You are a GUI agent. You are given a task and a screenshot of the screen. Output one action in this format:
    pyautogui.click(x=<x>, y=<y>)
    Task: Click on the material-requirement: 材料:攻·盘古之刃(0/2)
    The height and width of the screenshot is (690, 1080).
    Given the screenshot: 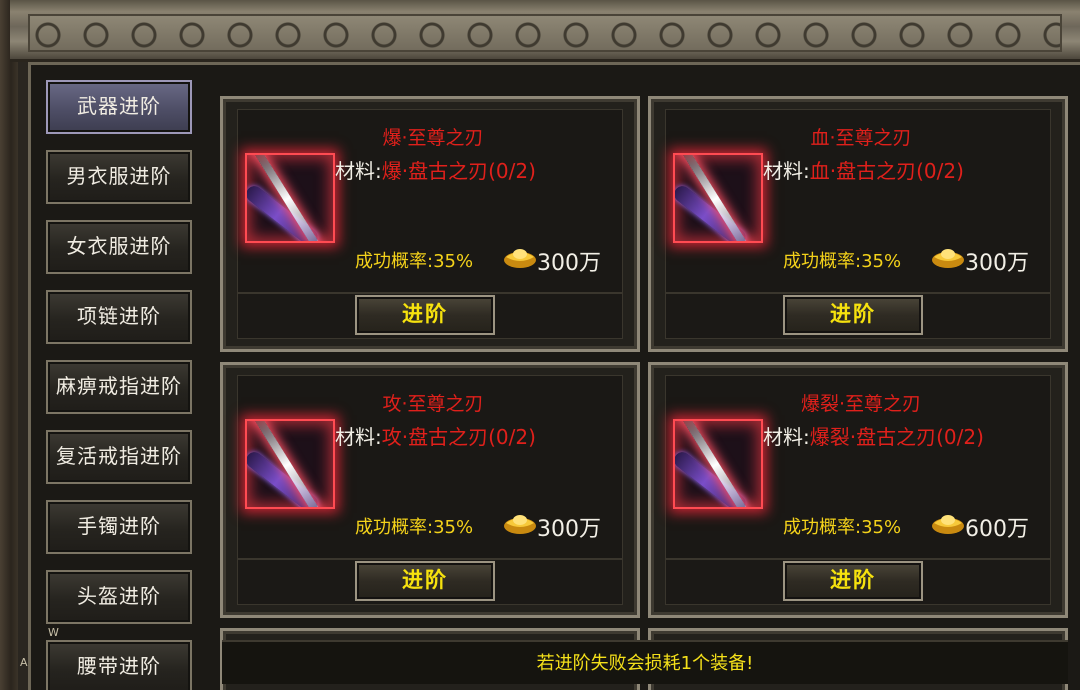 What is the action you would take?
    pyautogui.click(x=435, y=435)
    